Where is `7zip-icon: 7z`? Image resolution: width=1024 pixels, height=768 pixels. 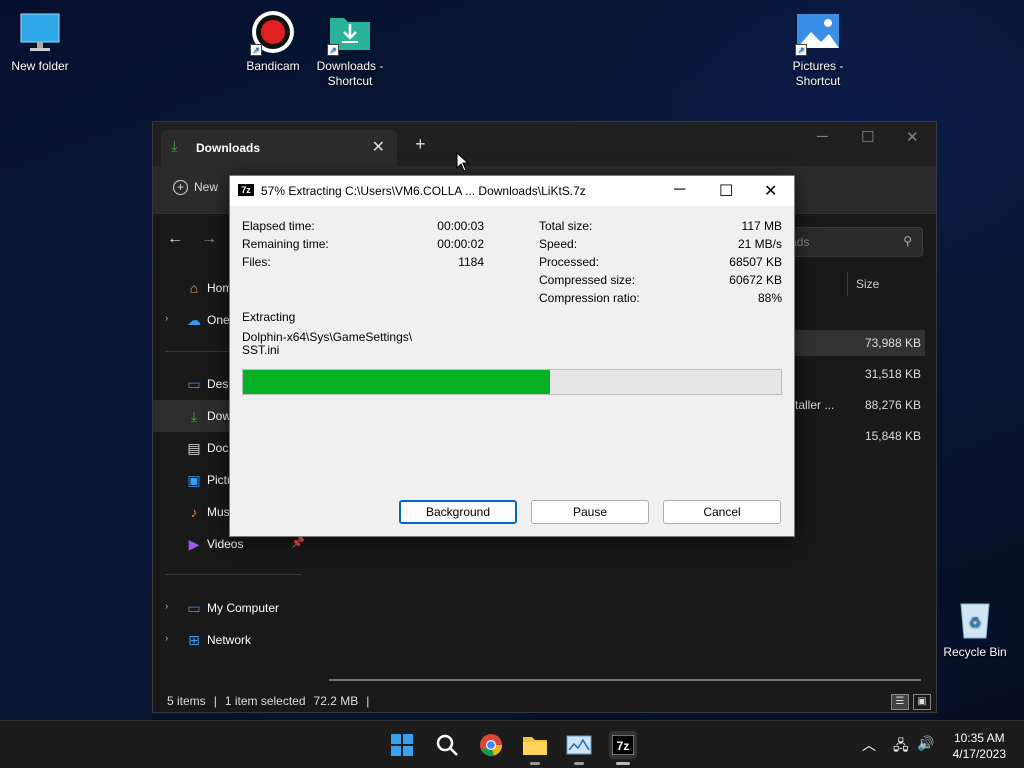 7zip-icon: 7z is located at coordinates (623, 748).